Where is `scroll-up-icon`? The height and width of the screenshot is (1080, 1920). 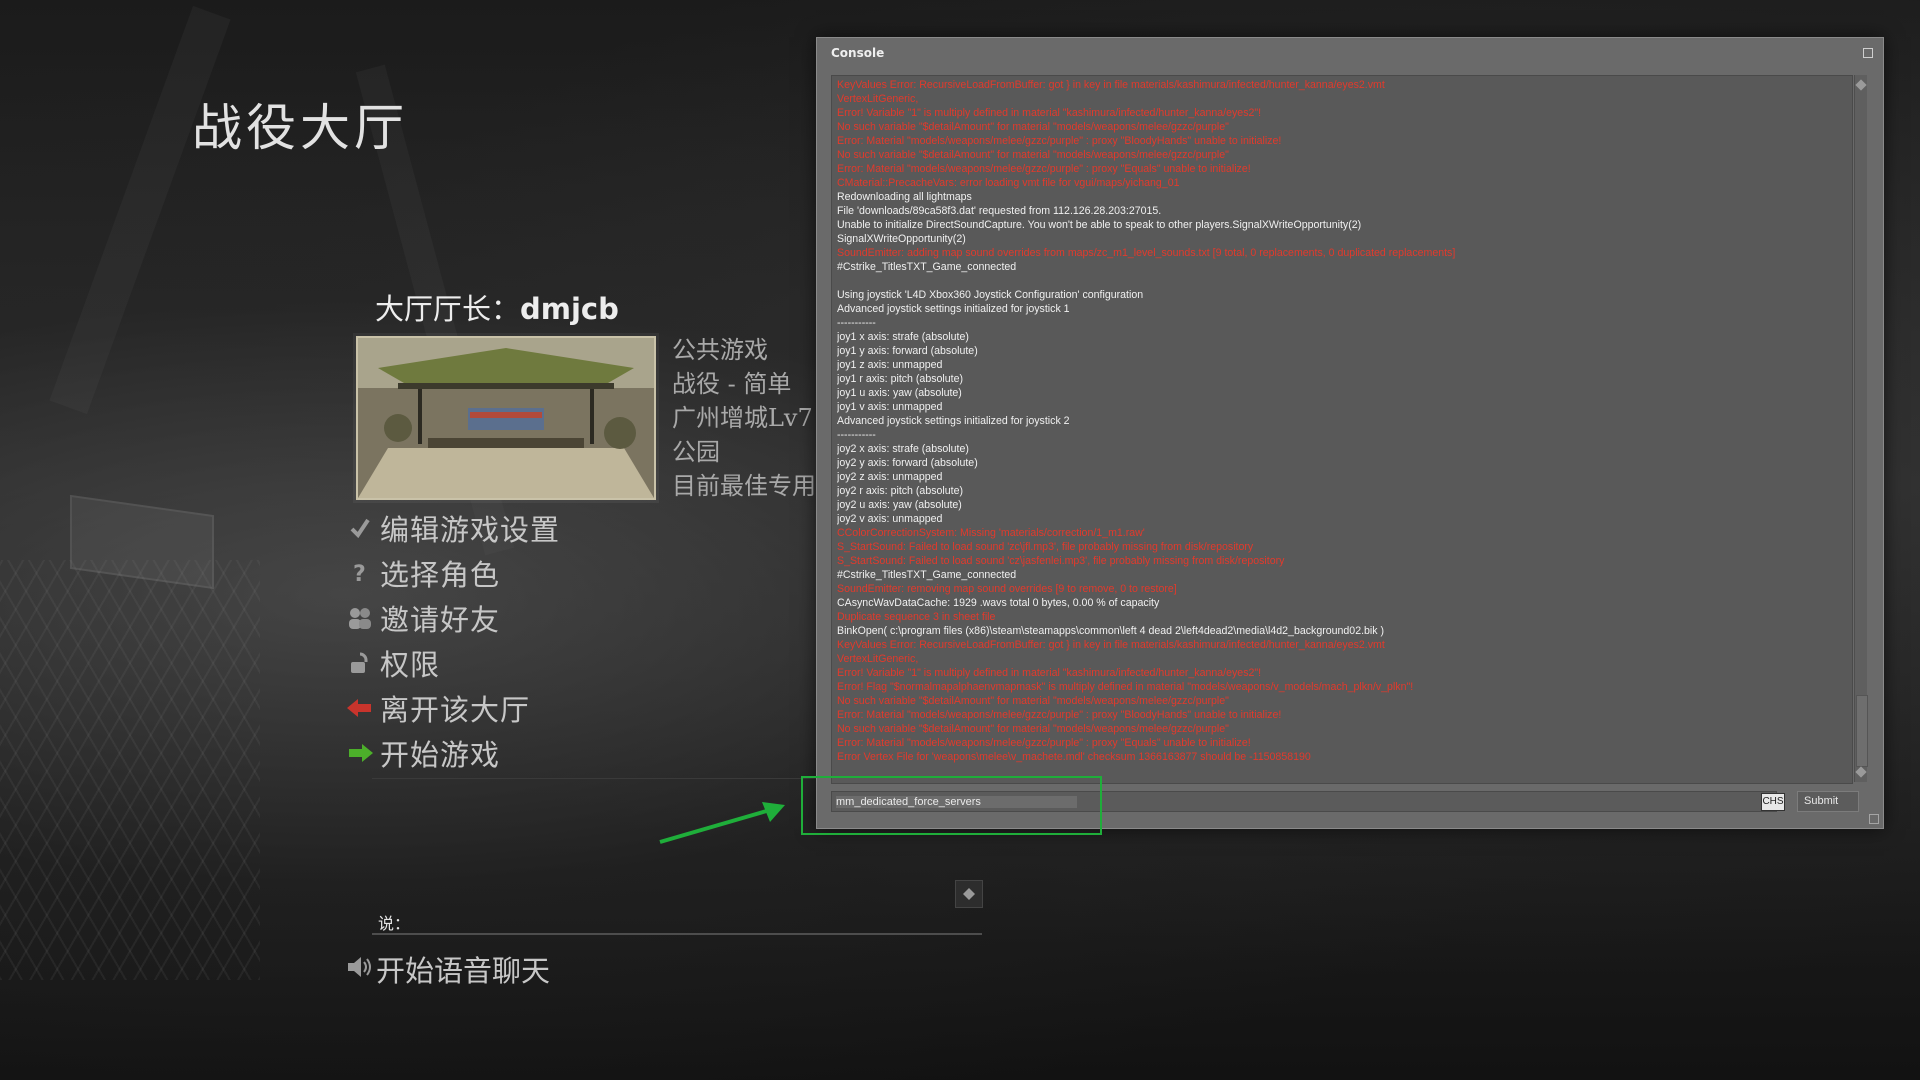 scroll-up-icon is located at coordinates (1861, 85).